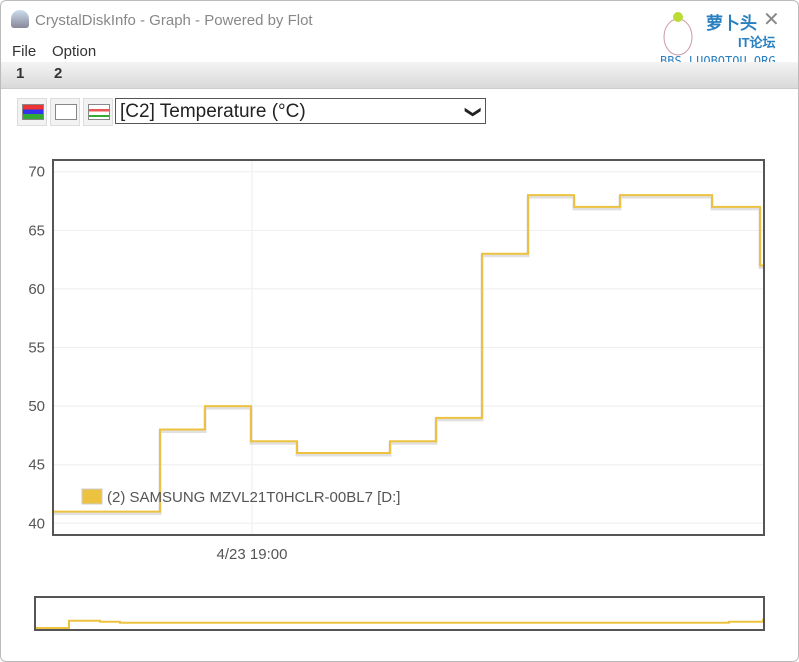 Image resolution: width=799 pixels, height=662 pixels. Describe the element at coordinates (399, 613) in the screenshot. I see `overview-navigator` at that location.